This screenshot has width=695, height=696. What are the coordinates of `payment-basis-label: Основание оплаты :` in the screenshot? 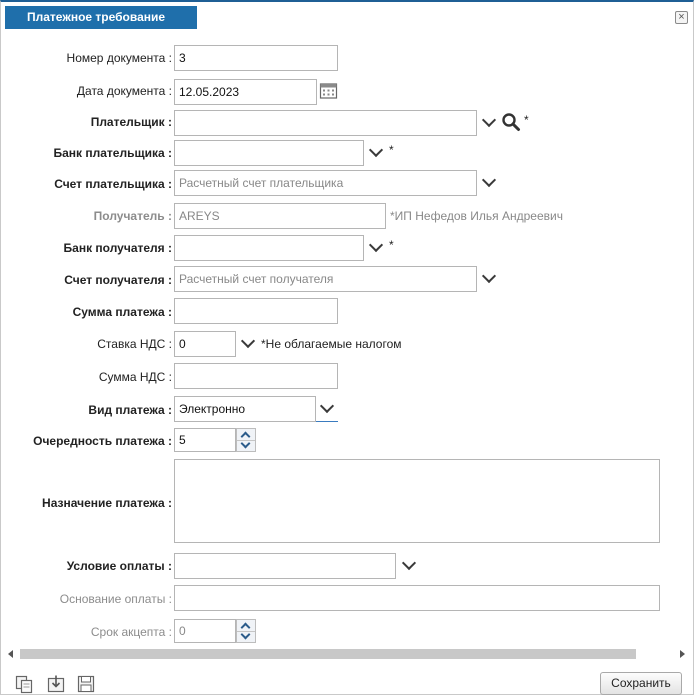 It's located at (115, 599).